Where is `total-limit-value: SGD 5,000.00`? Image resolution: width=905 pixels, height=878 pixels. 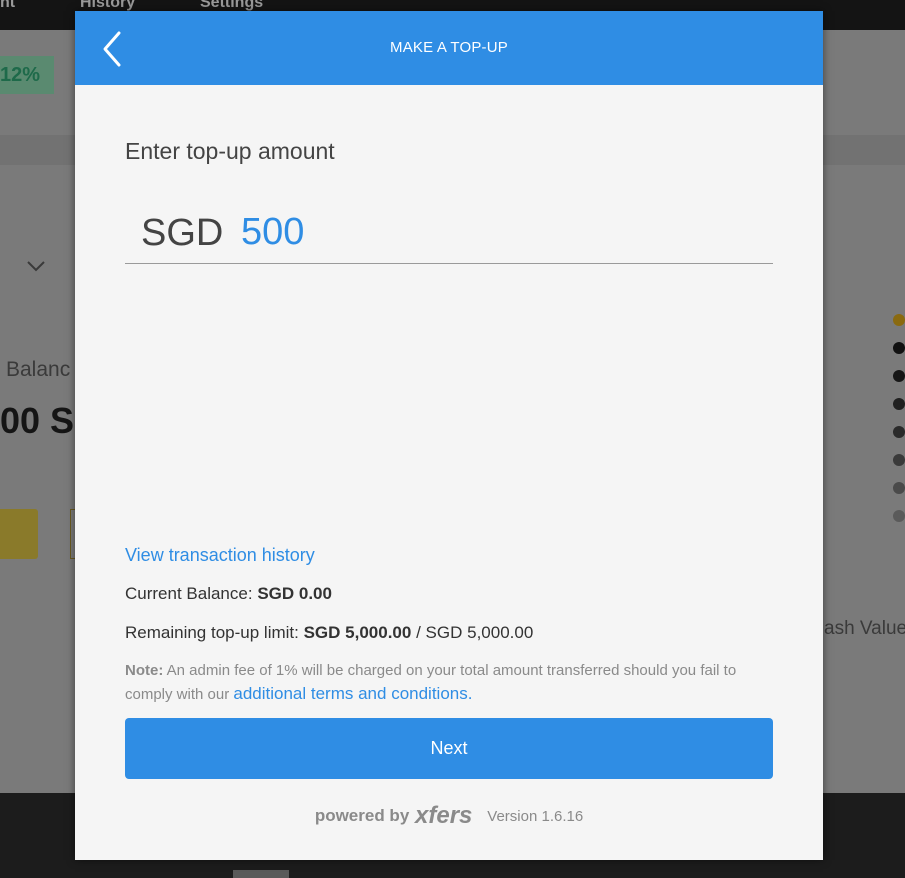
total-limit-value: SGD 5,000.00 is located at coordinates (479, 632).